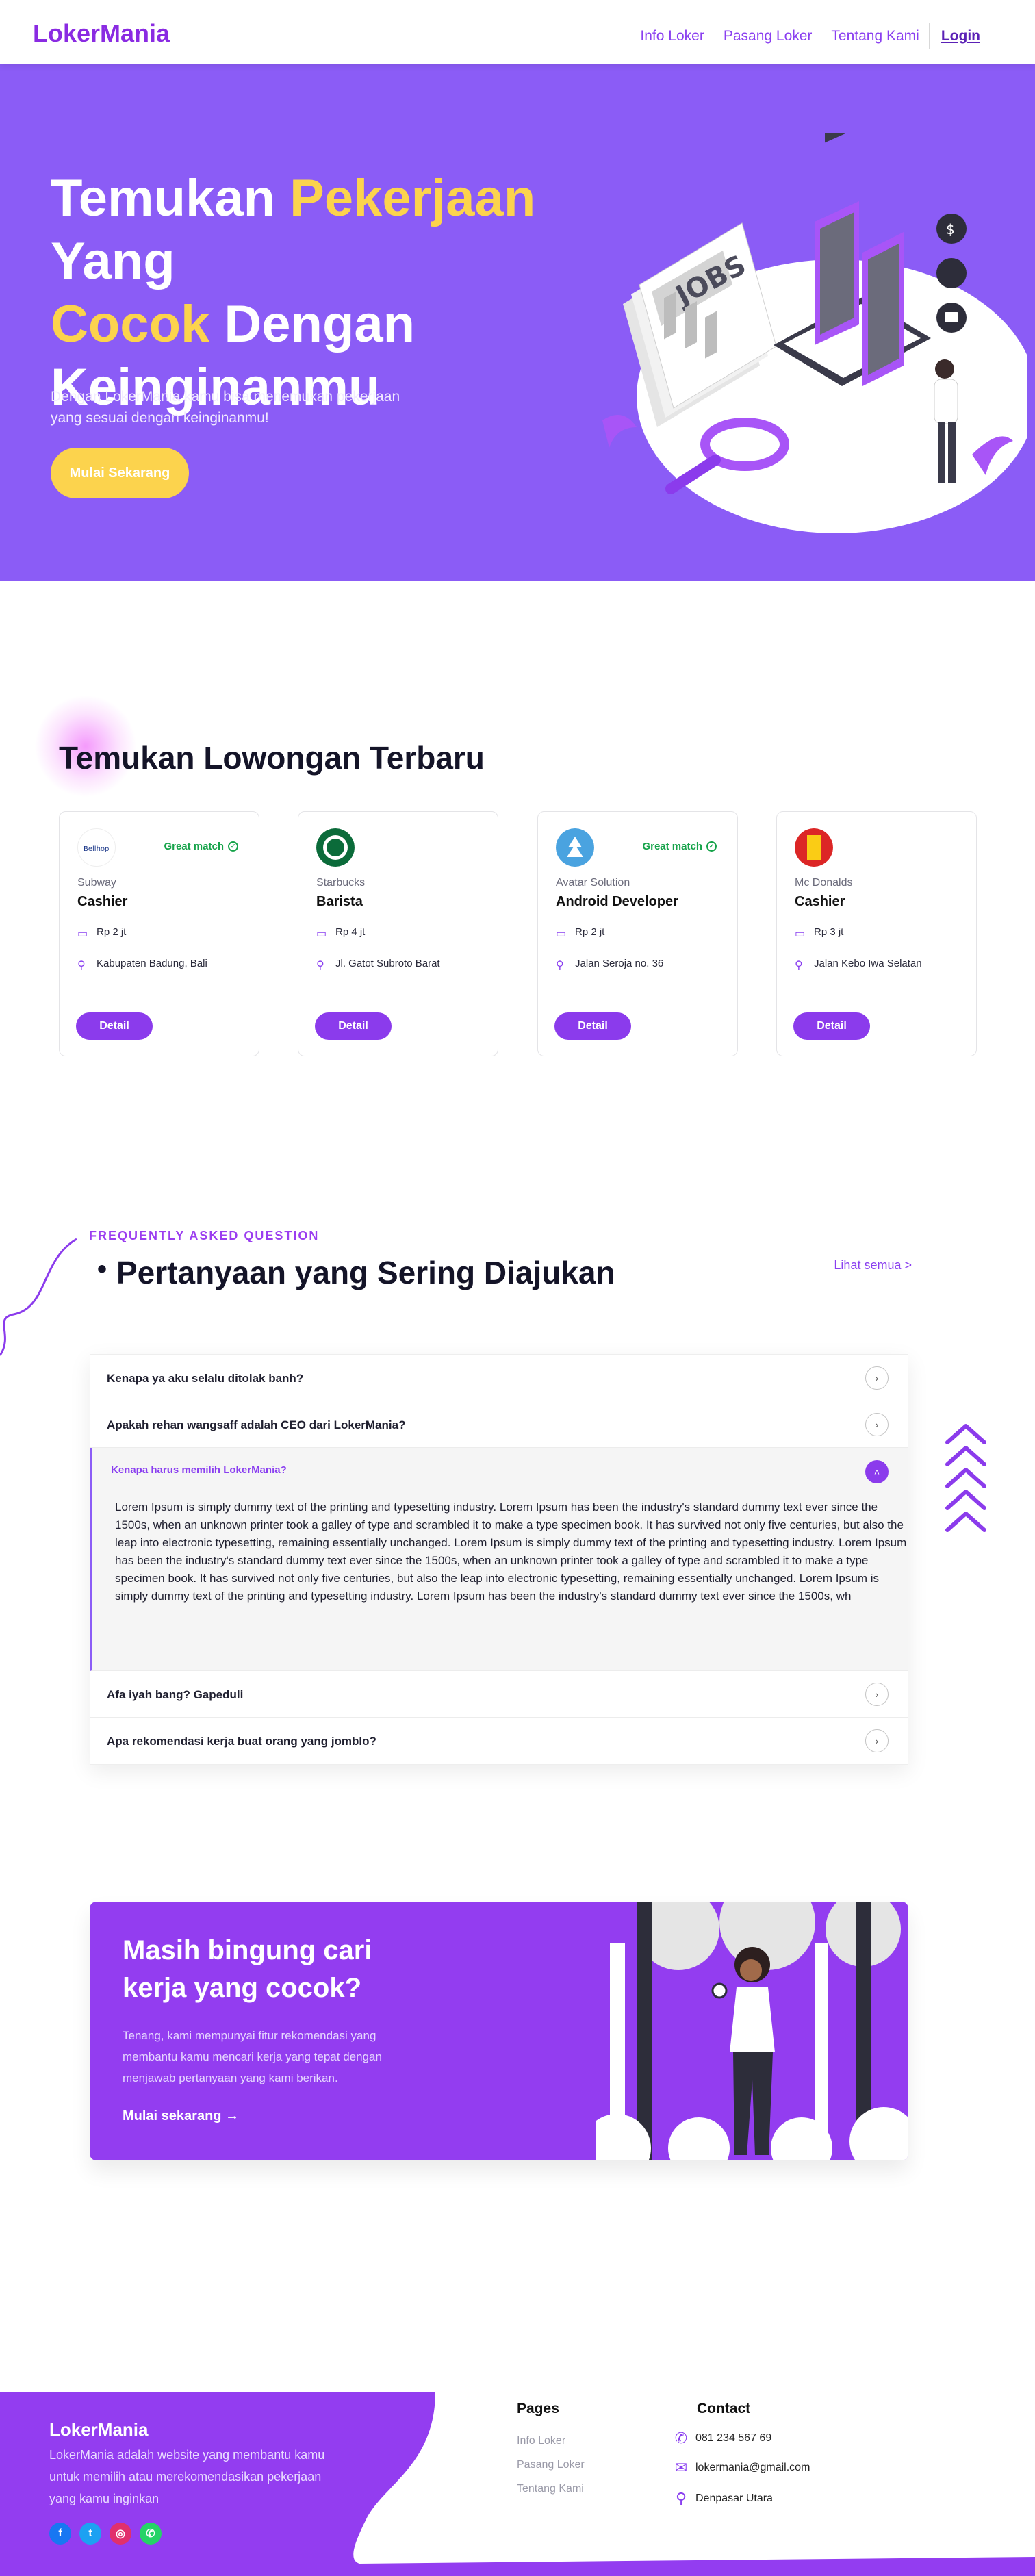 Image resolution: width=1035 pixels, height=2576 pixels. What do you see at coordinates (610, 964) in the screenshot?
I see `job-location: ⚲ Jalan Seroja no. 36` at bounding box center [610, 964].